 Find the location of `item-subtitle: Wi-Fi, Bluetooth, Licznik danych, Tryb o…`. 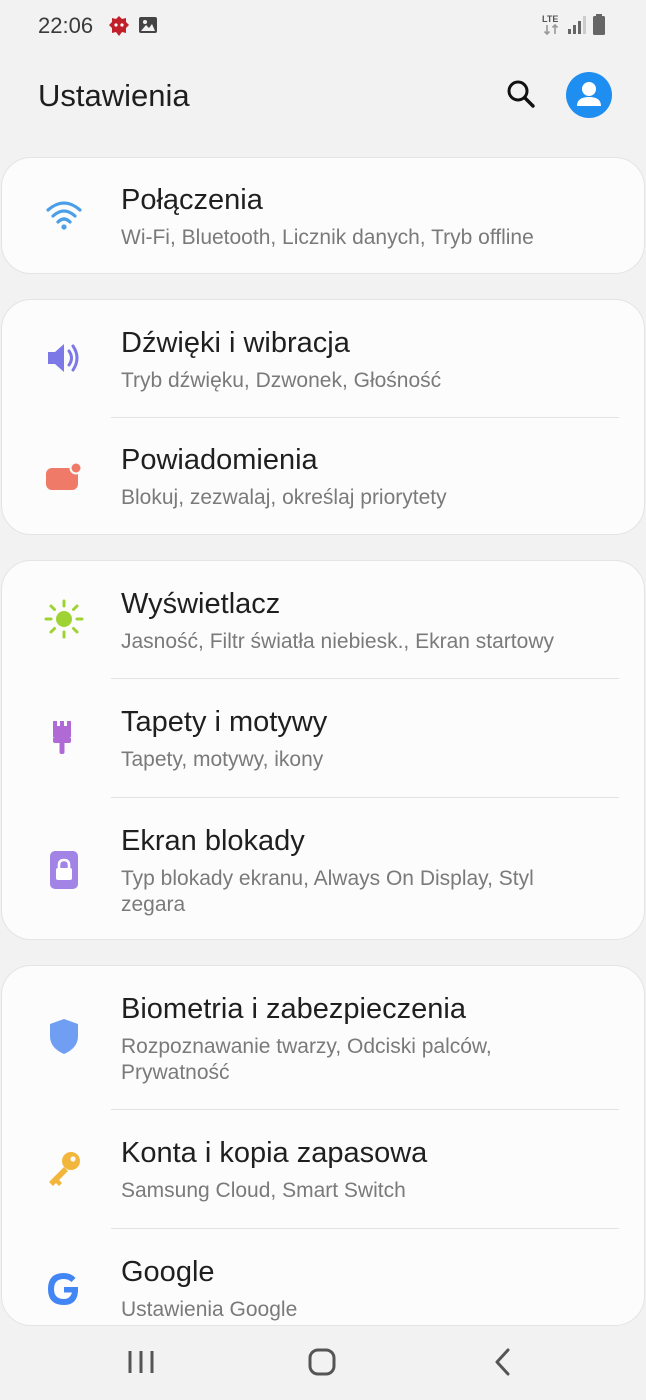

item-subtitle: Wi-Fi, Bluetooth, Licznik danych, Tryb o… is located at coordinates (327, 237).